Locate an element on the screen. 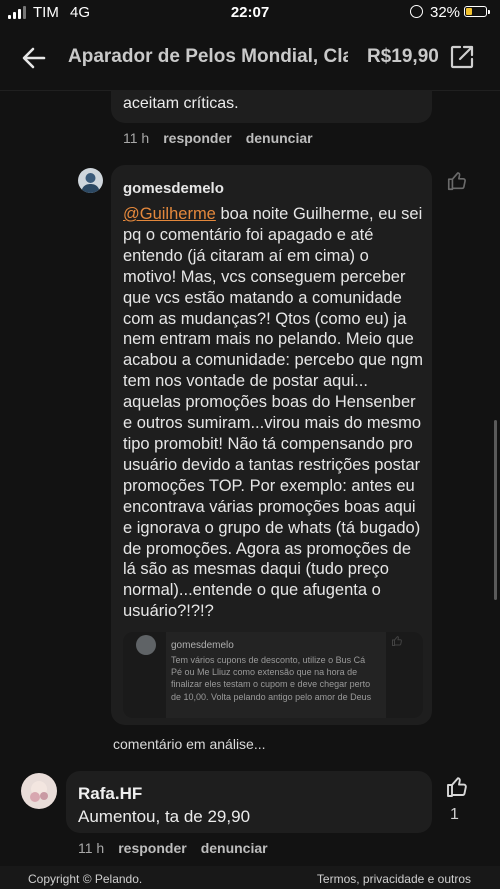 The image size is (500, 889). rotation-lock-icon is located at coordinates (416, 11).